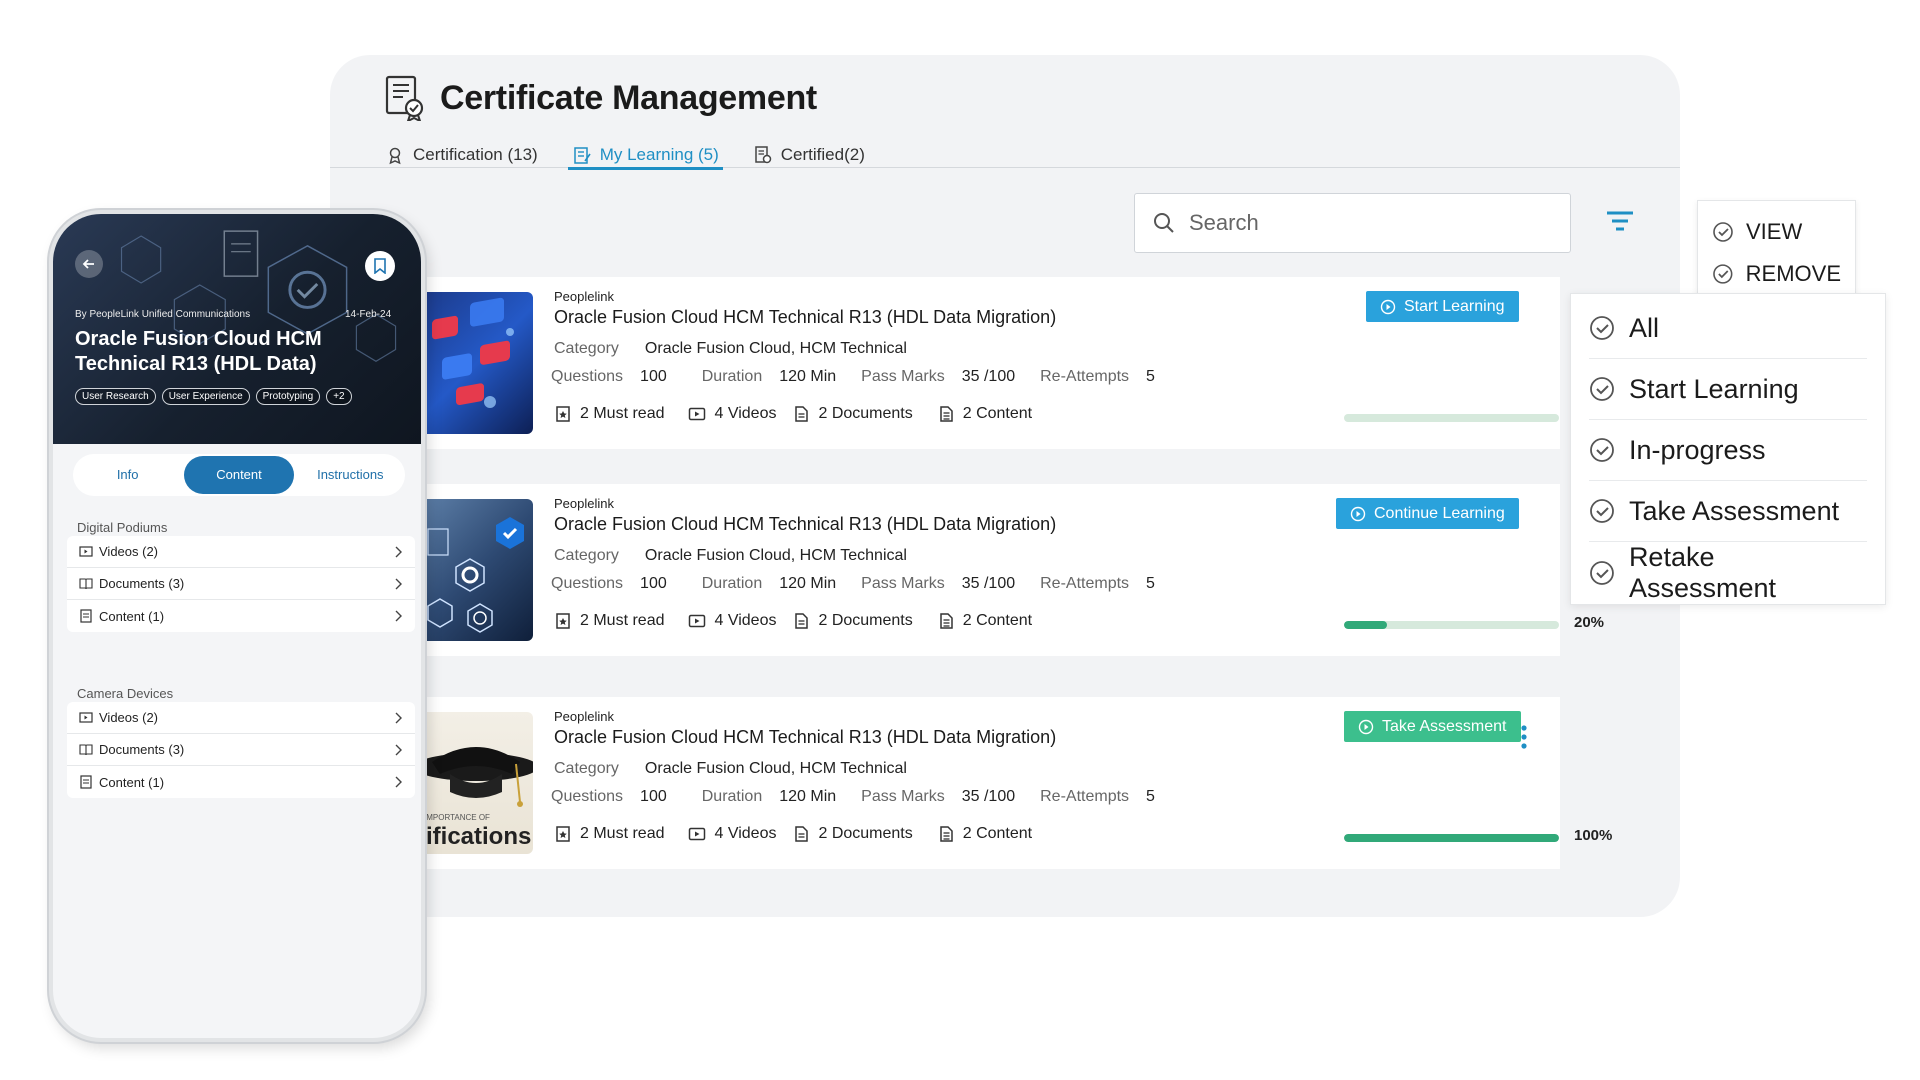 This screenshot has height=1080, width=1920. I want to click on publish-date: 14-Feb-24, so click(368, 314).